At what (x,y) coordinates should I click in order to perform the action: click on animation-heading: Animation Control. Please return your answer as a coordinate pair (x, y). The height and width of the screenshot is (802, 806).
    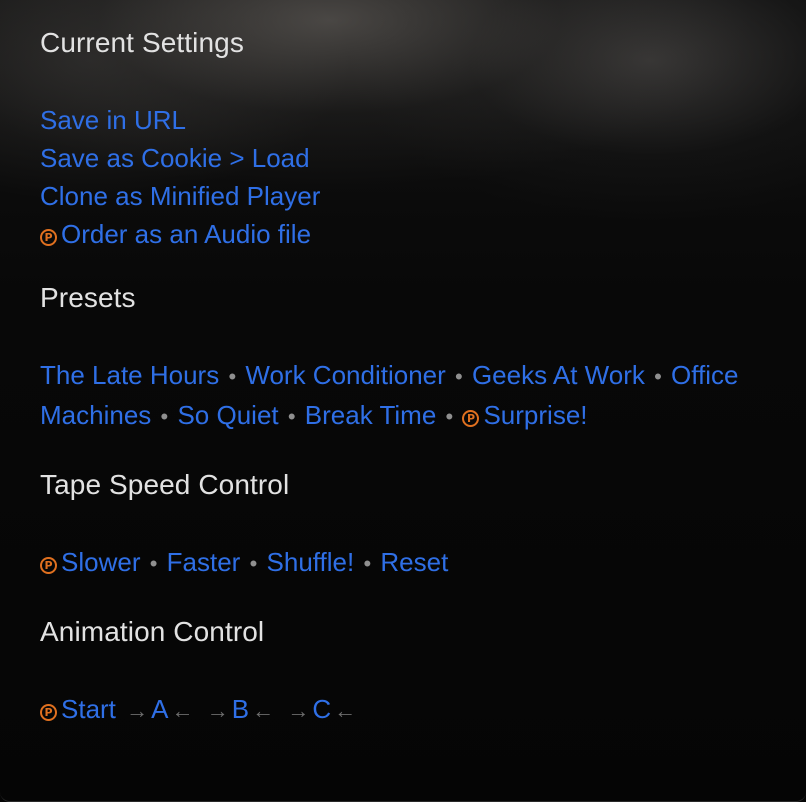
    Looking at the image, I should click on (152, 631).